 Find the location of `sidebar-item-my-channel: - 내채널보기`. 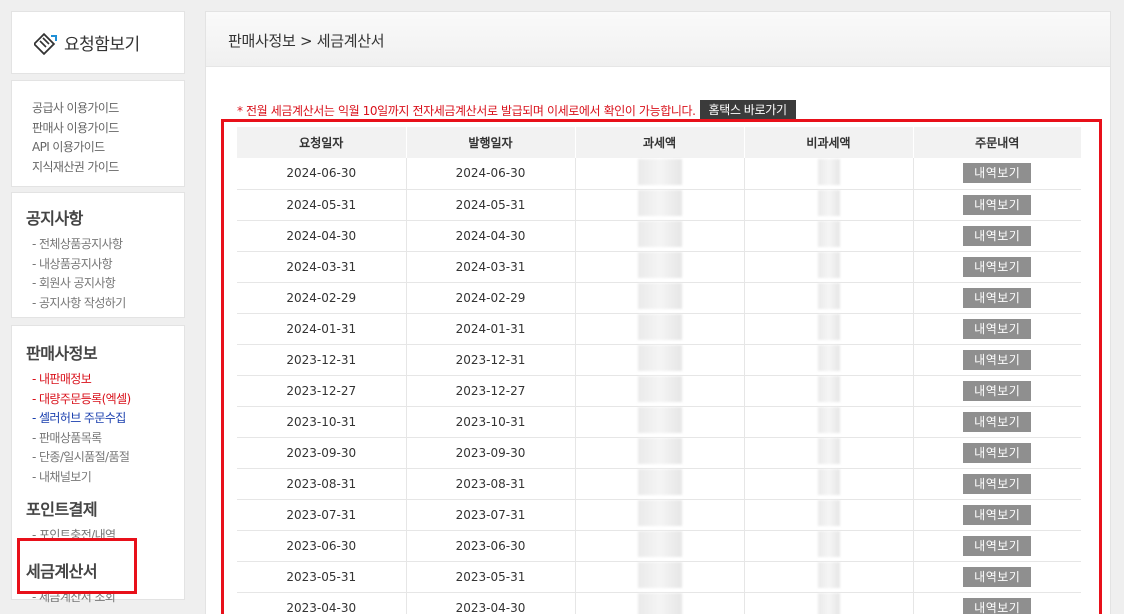

sidebar-item-my-channel: - 내채널보기 is located at coordinates (105, 478).